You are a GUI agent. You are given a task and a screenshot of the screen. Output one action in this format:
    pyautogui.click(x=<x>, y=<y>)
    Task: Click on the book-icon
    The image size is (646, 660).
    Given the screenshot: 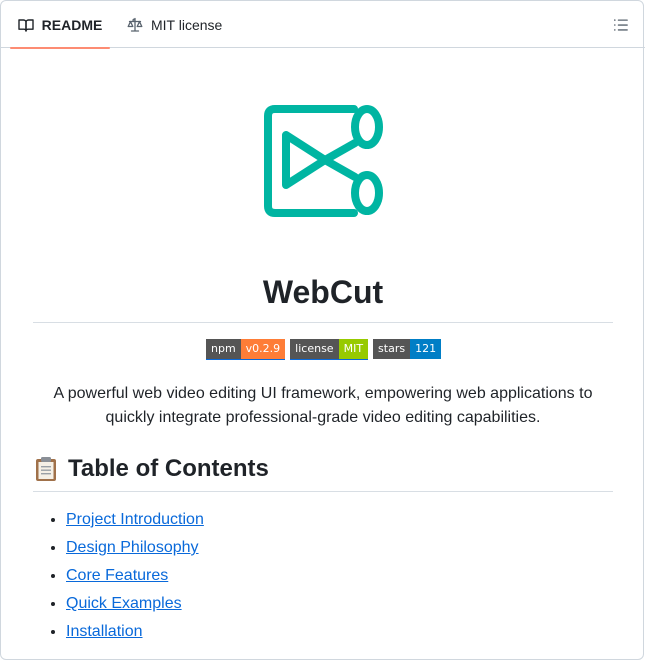 What is the action you would take?
    pyautogui.click(x=25, y=25)
    